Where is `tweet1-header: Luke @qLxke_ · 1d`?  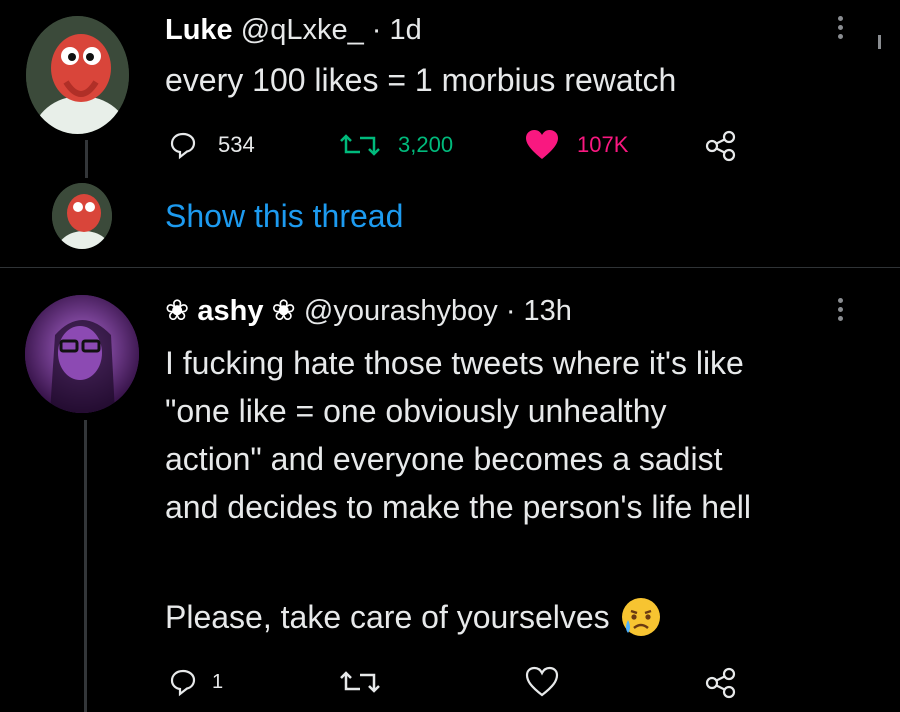
tweet1-header: Luke @qLxke_ · 1d is located at coordinates (293, 30).